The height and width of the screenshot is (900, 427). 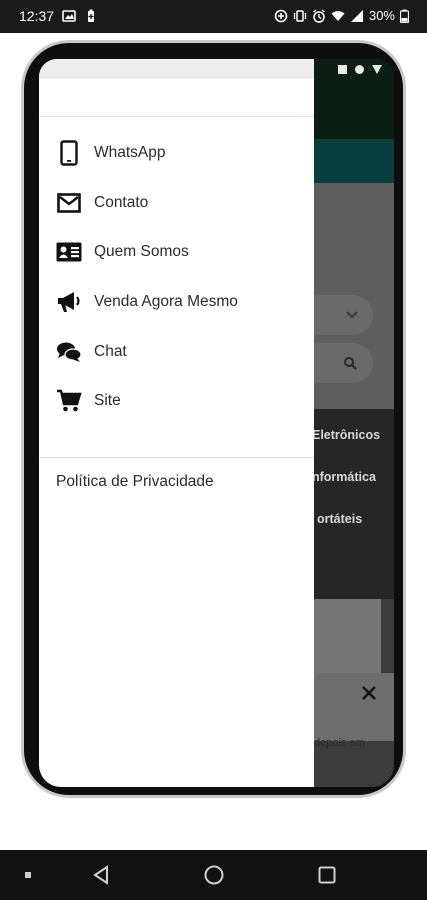 What do you see at coordinates (369, 693) in the screenshot?
I see `close-icon` at bounding box center [369, 693].